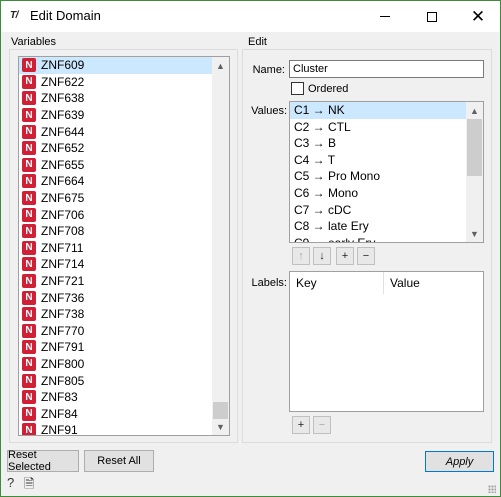 This screenshot has height=497, width=501. I want to click on list-item: N ZNF711, so click(116, 248).